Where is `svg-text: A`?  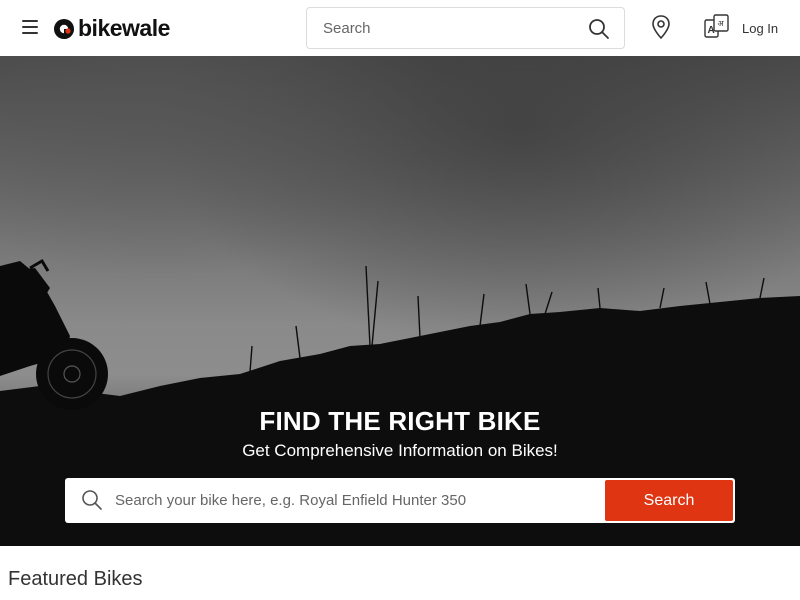
svg-text: A is located at coordinates (711, 30).